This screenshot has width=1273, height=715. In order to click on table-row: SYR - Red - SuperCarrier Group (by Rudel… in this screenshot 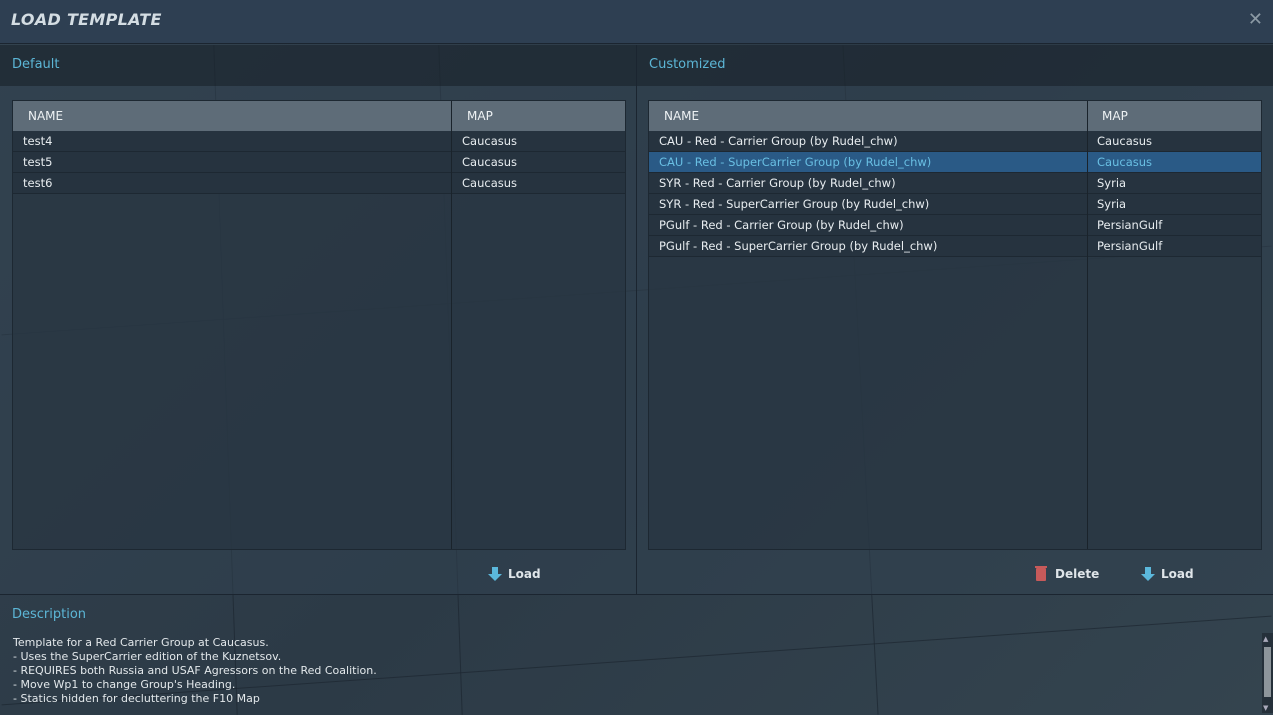, I will do `click(955, 204)`.